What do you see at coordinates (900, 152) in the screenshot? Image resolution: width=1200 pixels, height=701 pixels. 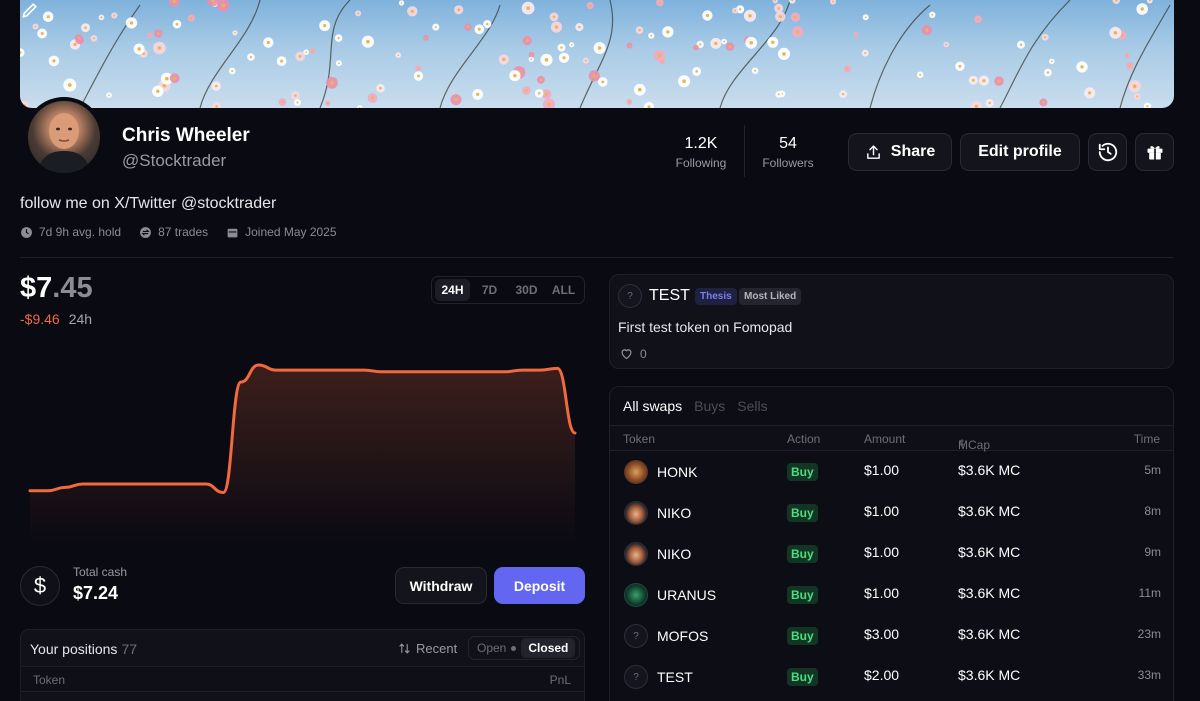 I see `share-button: Share` at bounding box center [900, 152].